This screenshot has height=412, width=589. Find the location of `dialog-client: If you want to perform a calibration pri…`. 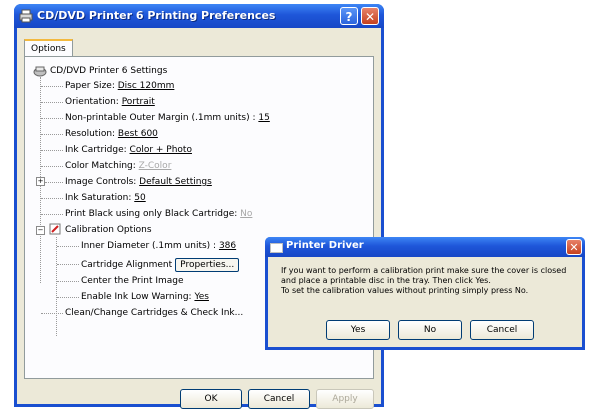

dialog-client: If you want to perform a calibration pri… is located at coordinates (425, 302).